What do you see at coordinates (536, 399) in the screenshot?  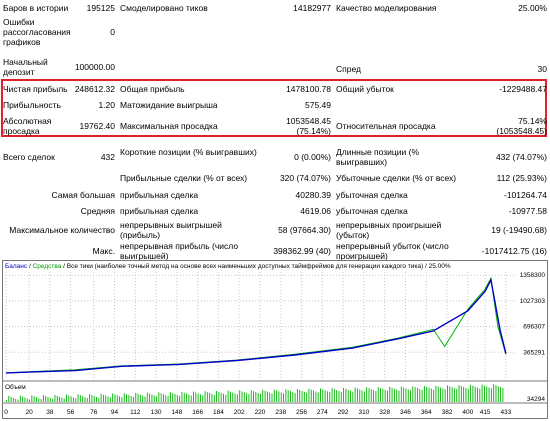 I see `y-tick-label: 34294` at bounding box center [536, 399].